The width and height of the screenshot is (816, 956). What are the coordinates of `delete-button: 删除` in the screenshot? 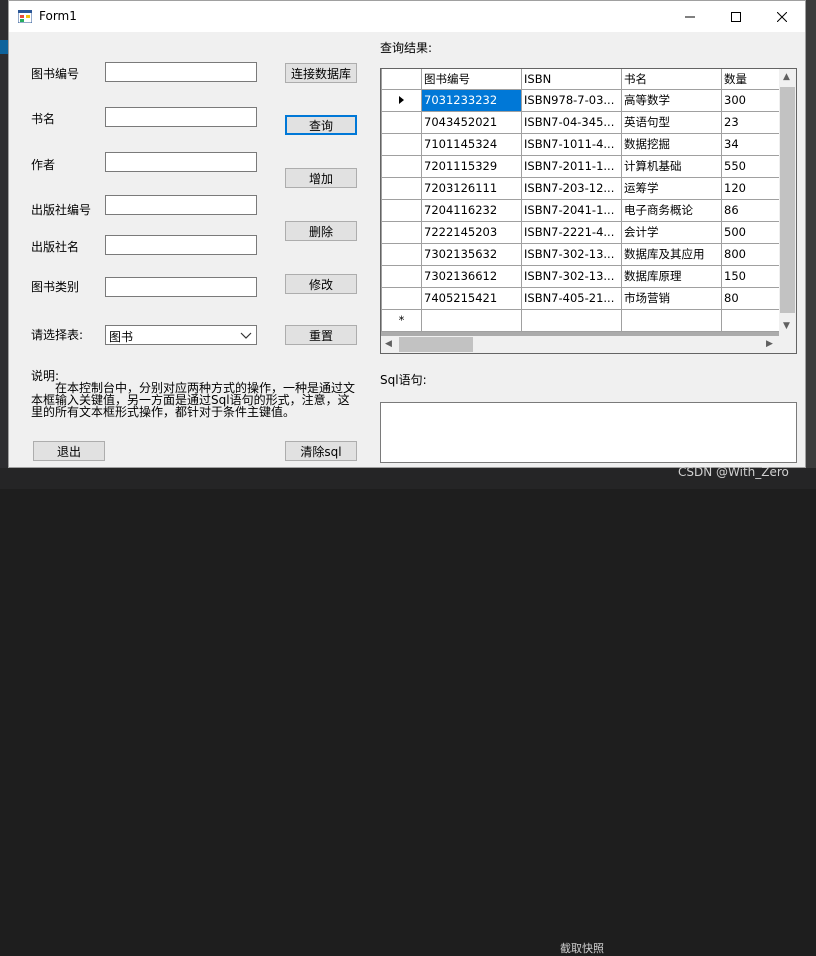 It's located at (321, 231).